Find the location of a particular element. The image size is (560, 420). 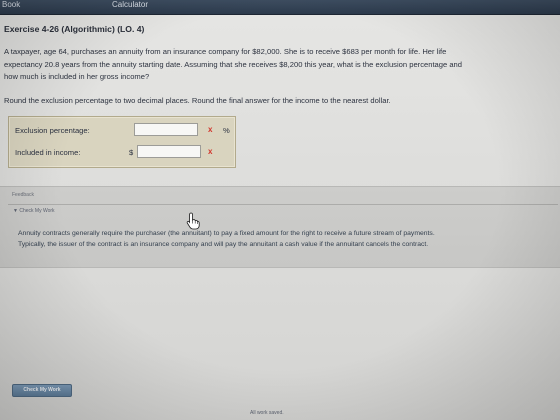

included-income-input is located at coordinates (169, 151).